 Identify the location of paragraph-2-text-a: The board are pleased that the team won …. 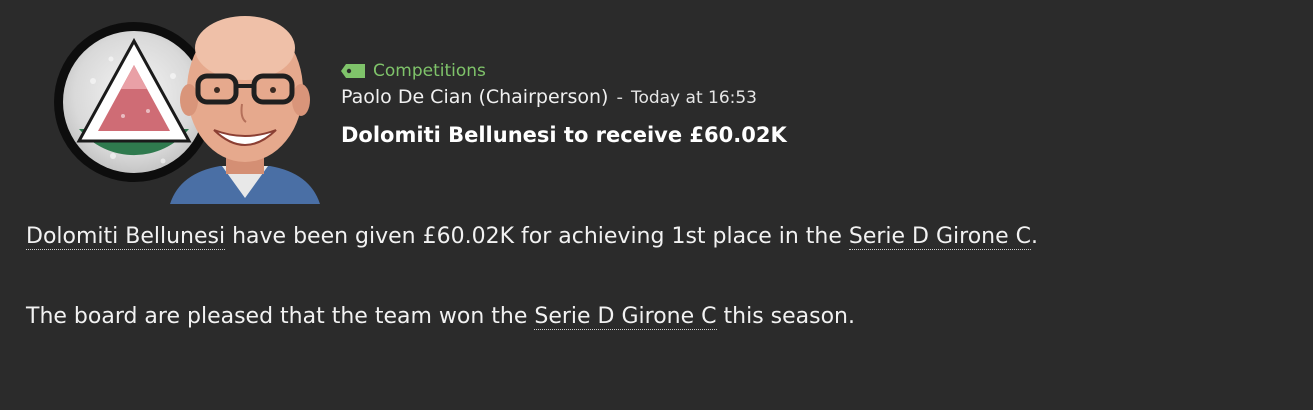
(280, 316).